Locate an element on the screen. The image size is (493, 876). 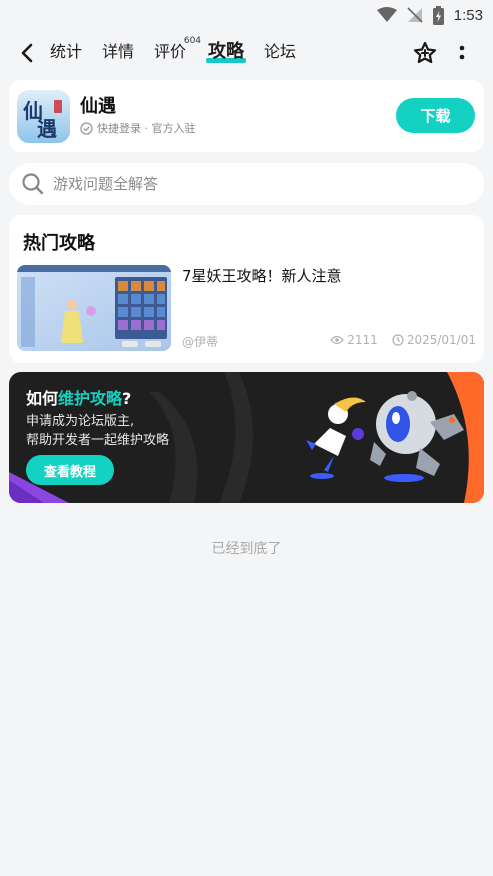
search-placeholder: 游戏问题全解答 is located at coordinates (106, 184).